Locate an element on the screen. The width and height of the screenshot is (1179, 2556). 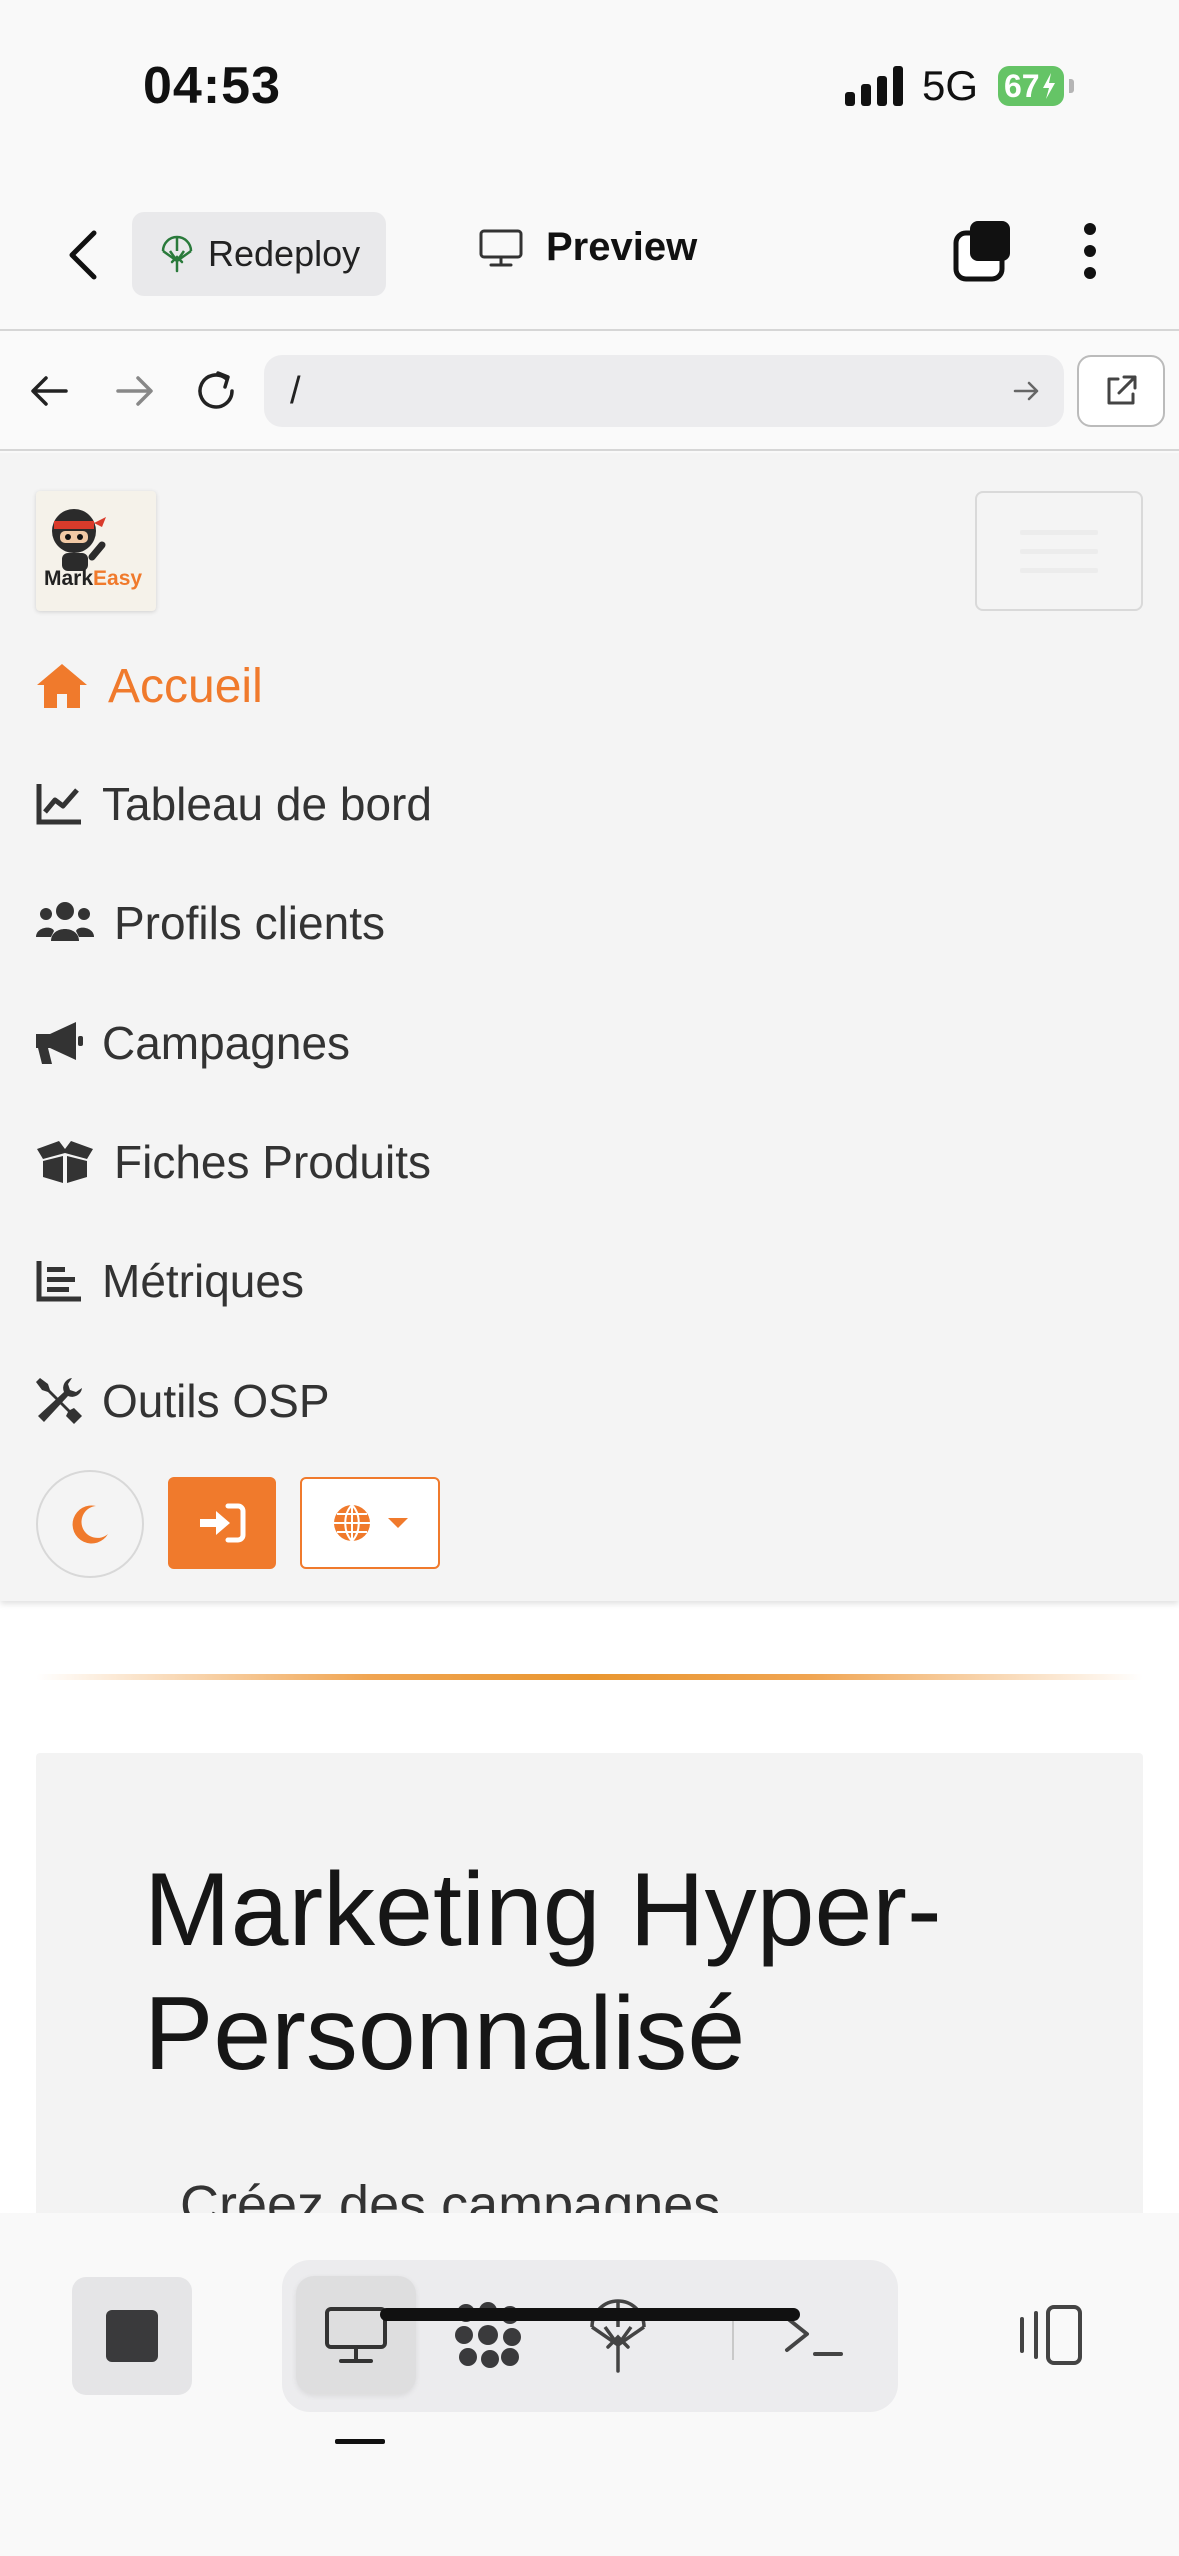
view-switcher is located at coordinates (590, 2336).